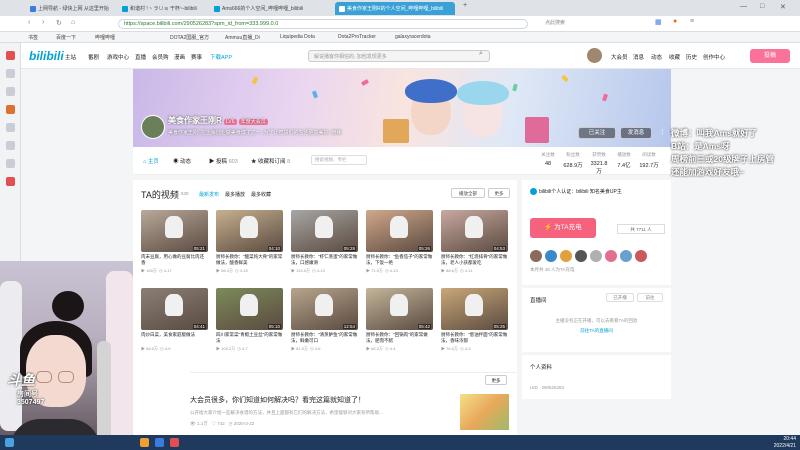 The image size is (800, 450). What do you see at coordinates (59, 23) in the screenshot?
I see `refresh-icon: ↻` at bounding box center [59, 23].